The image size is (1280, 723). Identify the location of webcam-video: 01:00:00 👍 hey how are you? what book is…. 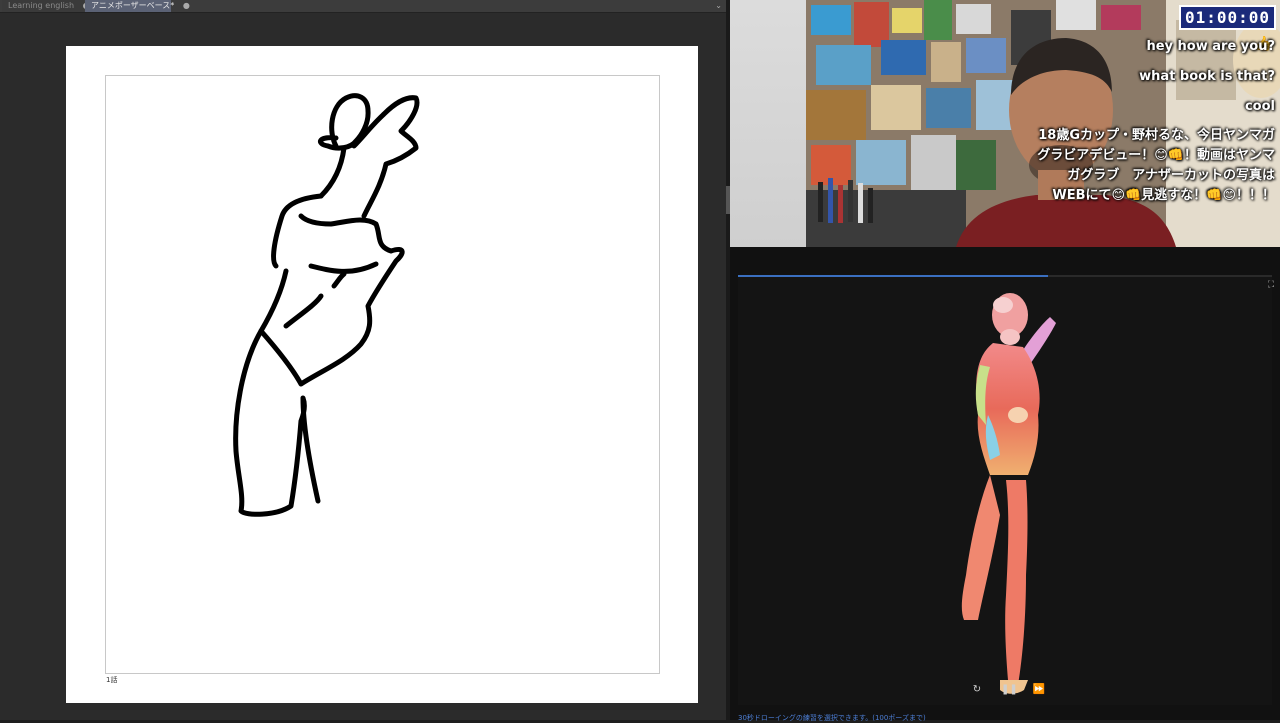
(1043, 123).